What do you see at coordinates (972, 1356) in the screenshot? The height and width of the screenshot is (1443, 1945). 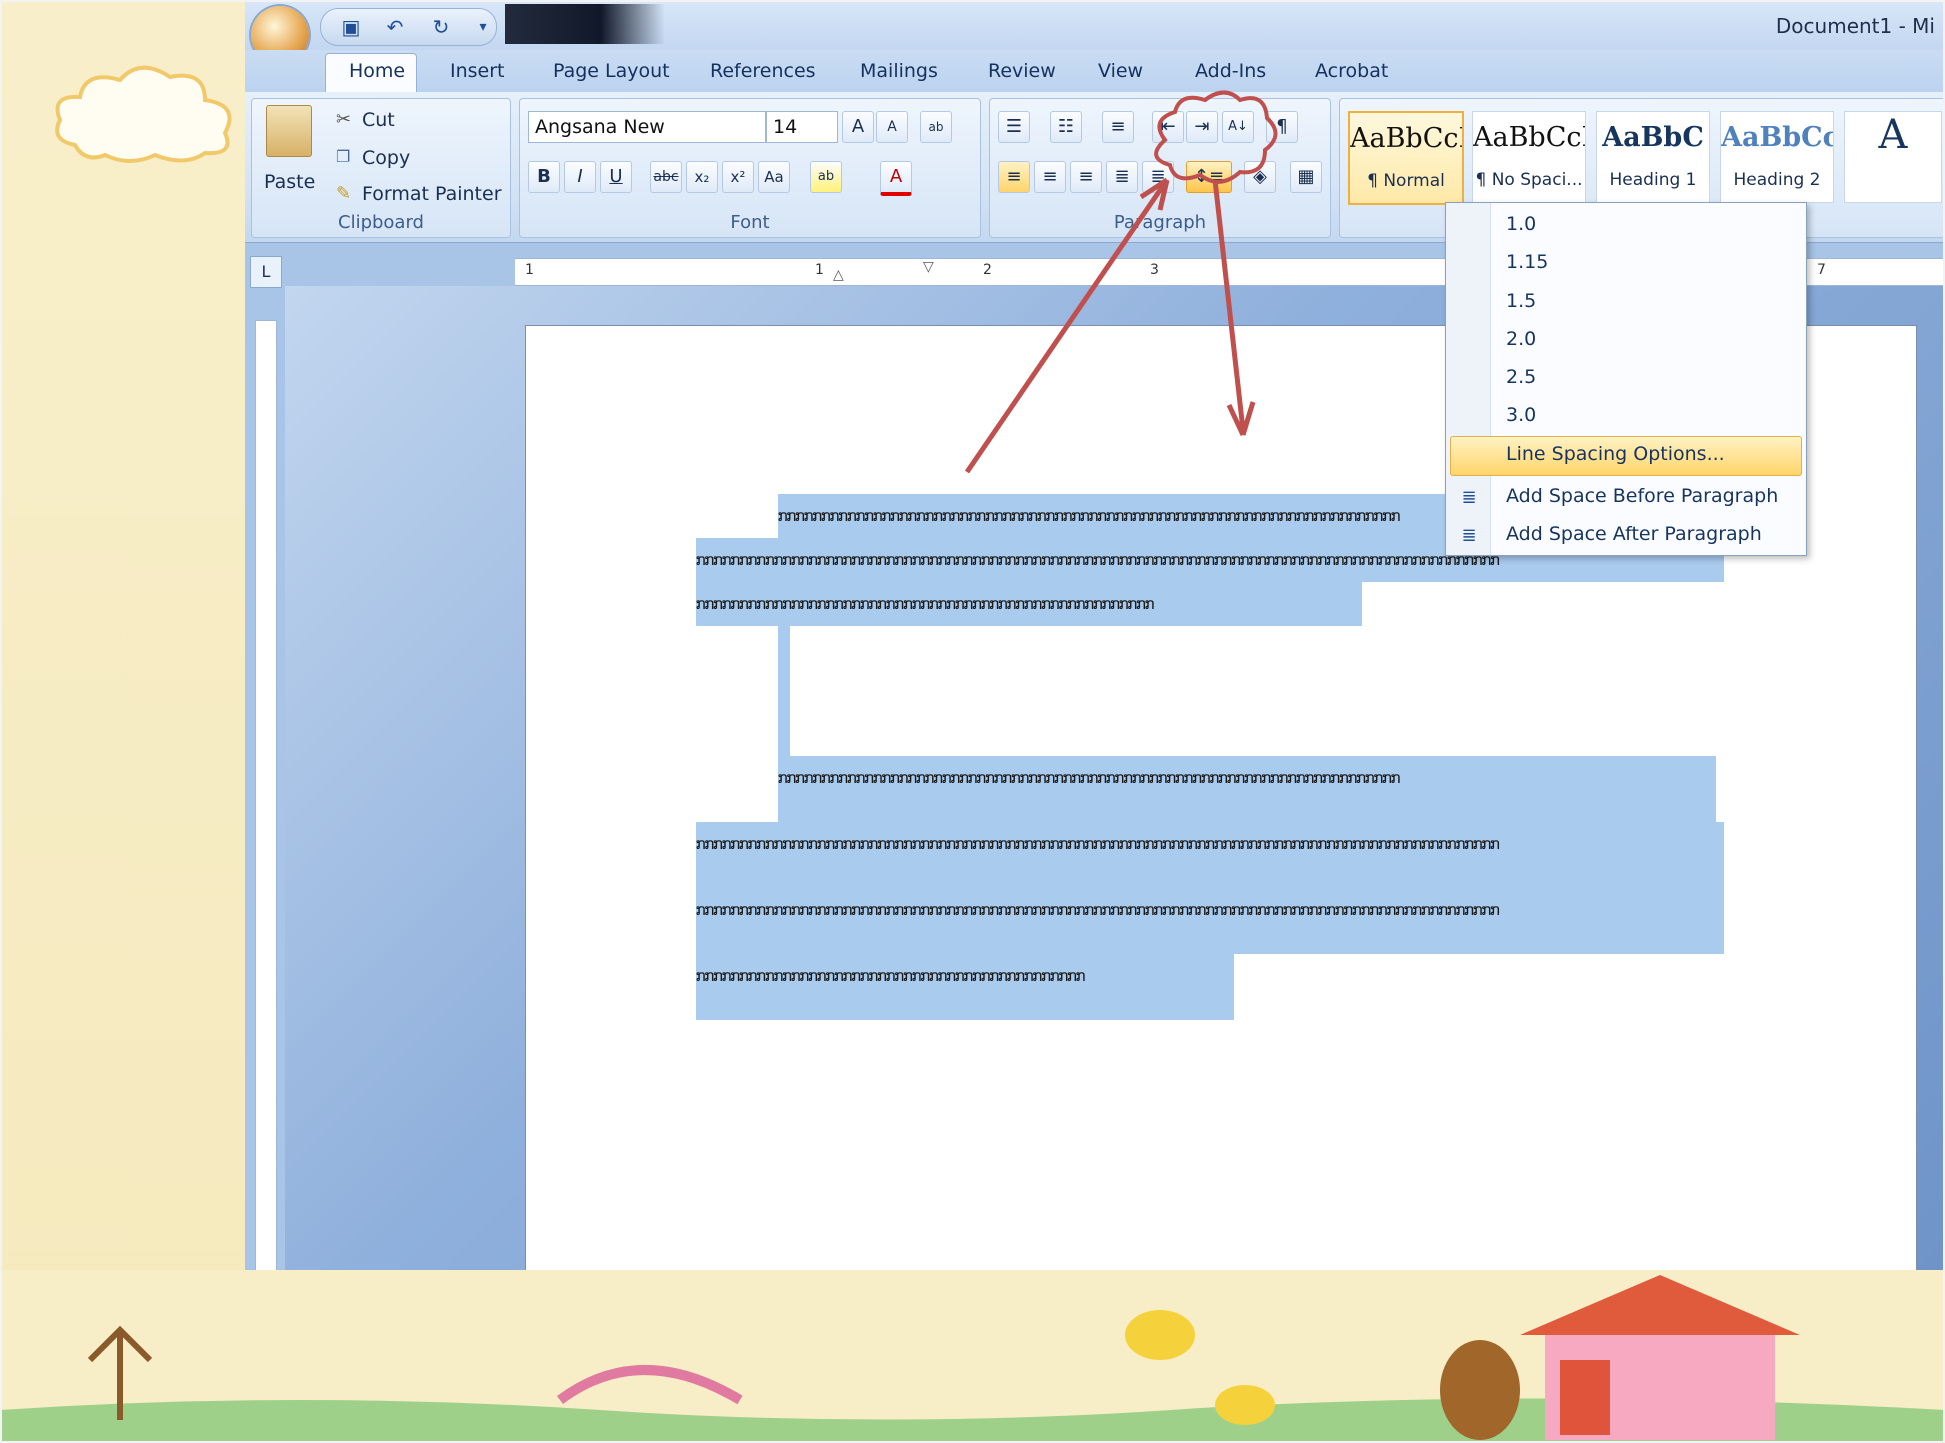 I see `bottom-scenery` at bounding box center [972, 1356].